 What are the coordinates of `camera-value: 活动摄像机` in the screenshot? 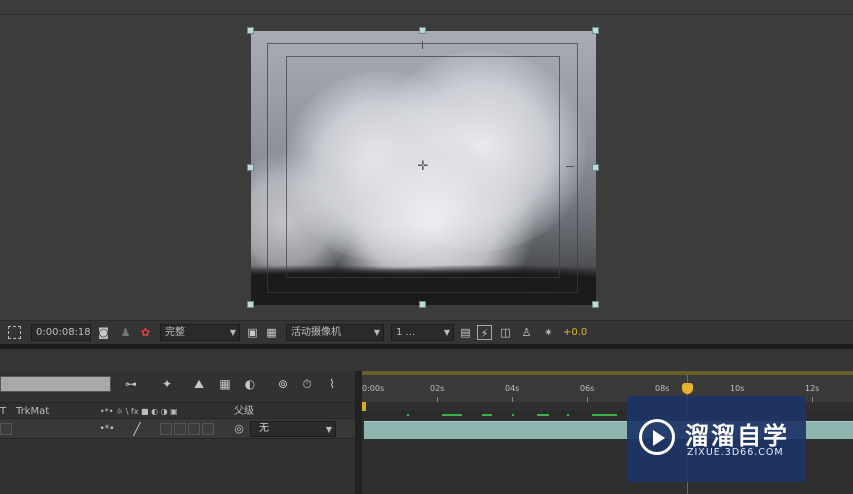 It's located at (316, 332).